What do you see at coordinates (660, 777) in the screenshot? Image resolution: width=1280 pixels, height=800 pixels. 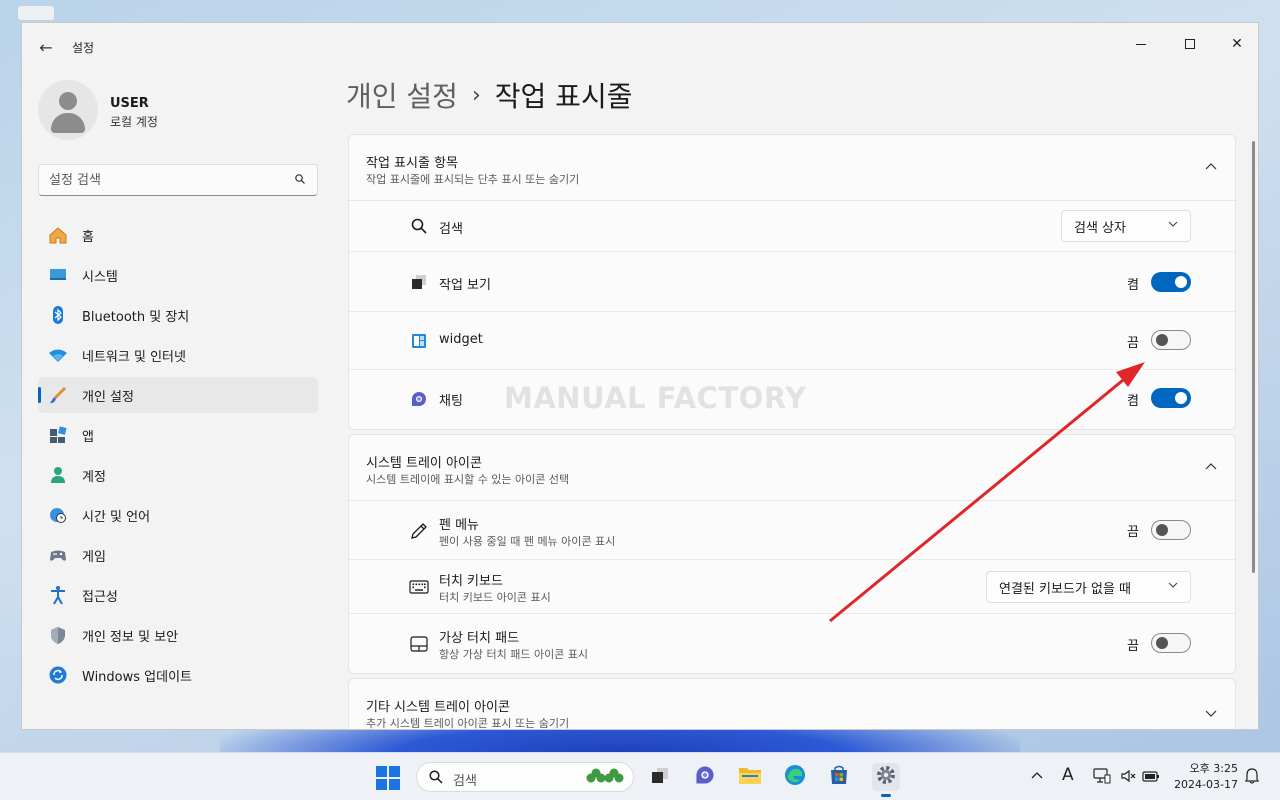 I see `task-view-button` at bounding box center [660, 777].